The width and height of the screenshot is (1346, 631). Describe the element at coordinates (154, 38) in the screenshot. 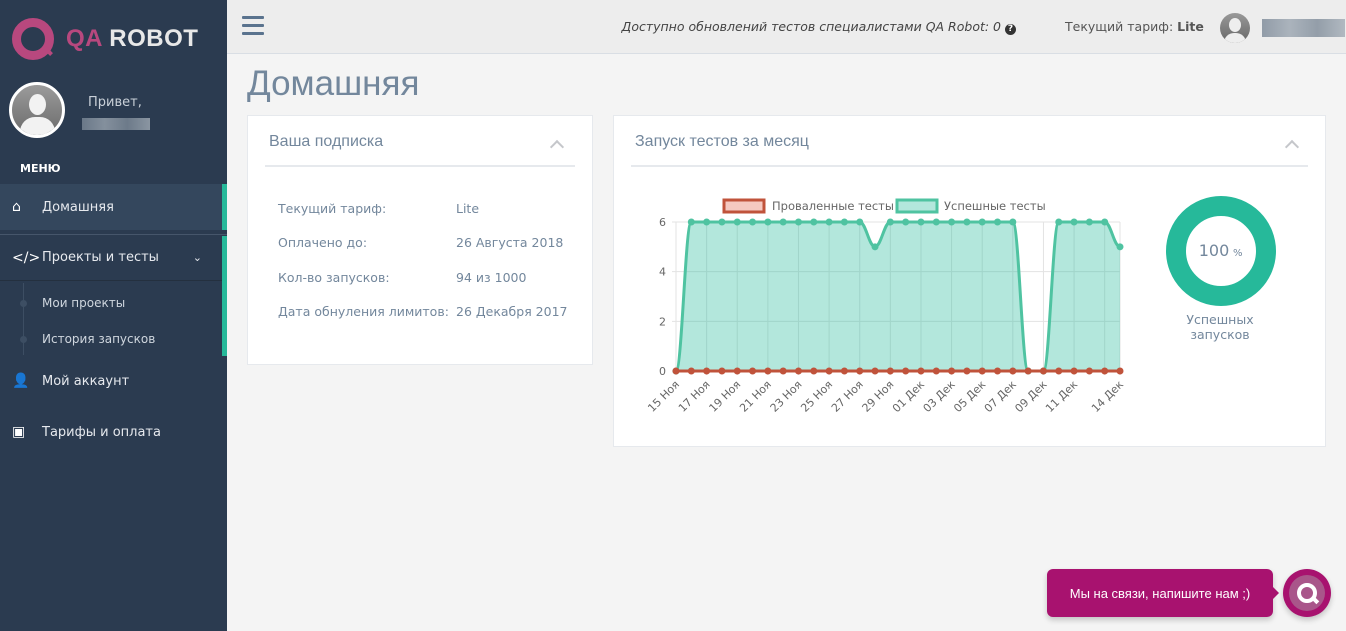

I see `logo-text-robot: ROBOT` at that location.